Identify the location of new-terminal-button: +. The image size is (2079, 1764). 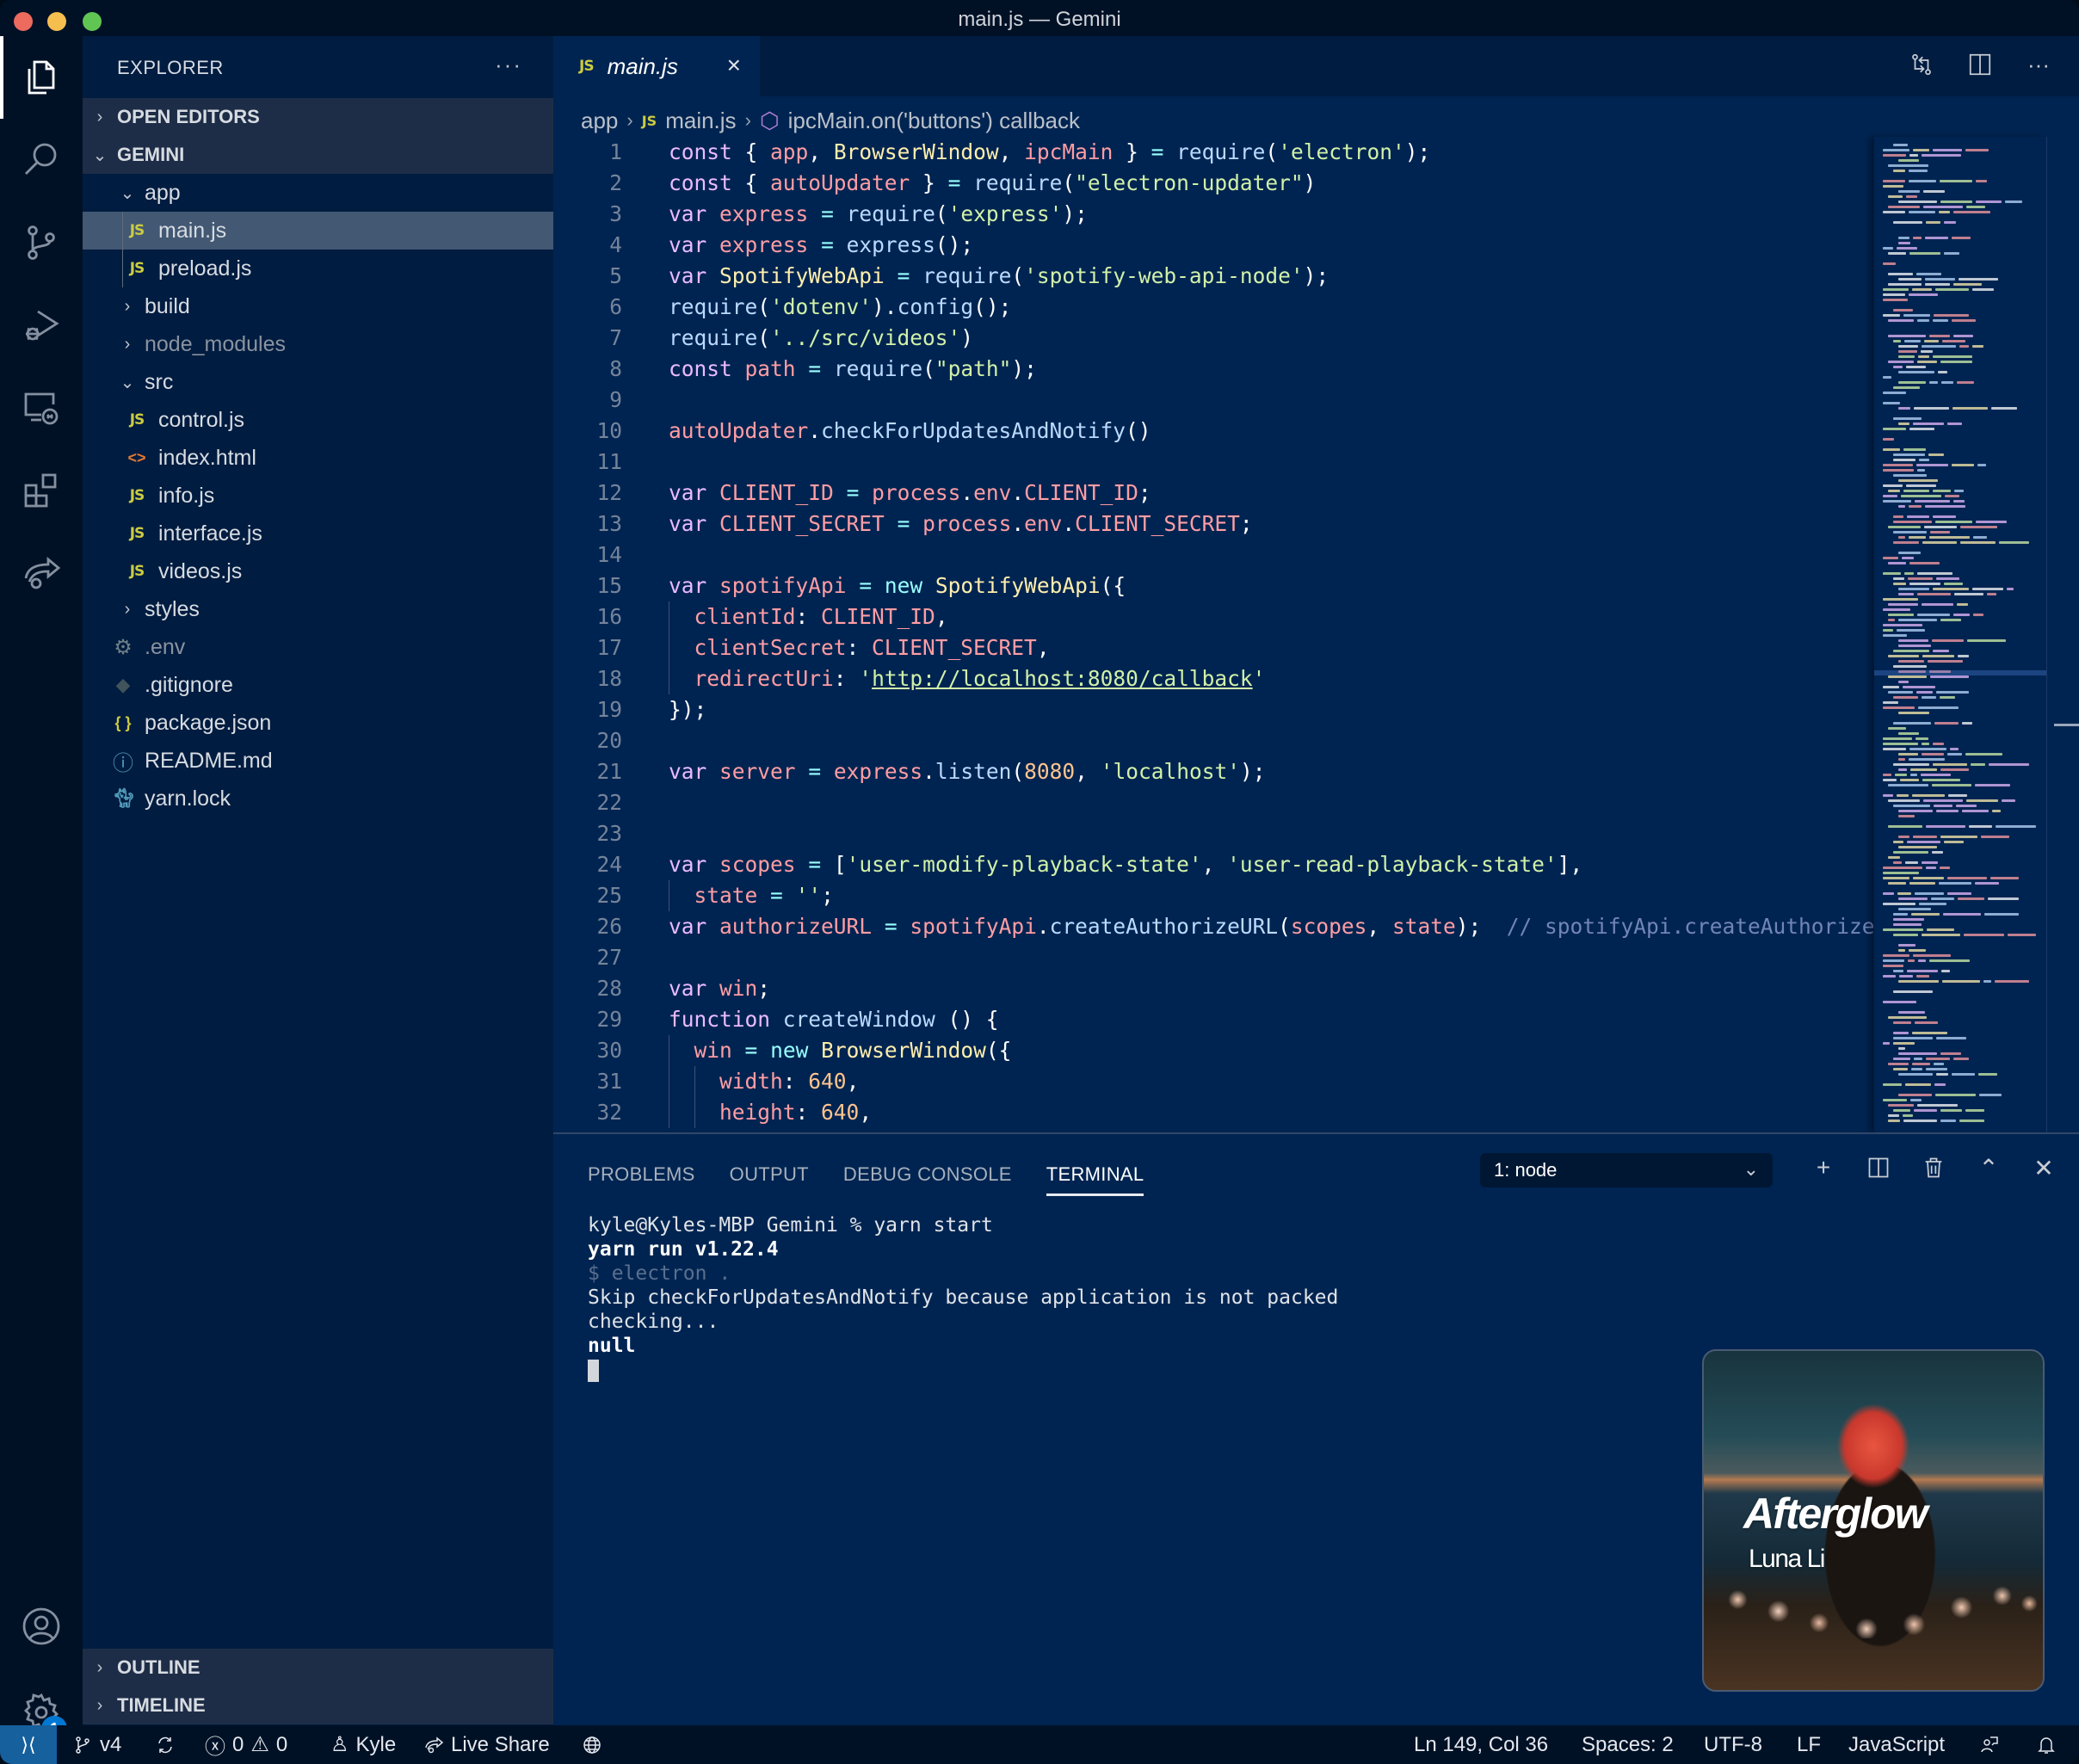
(1823, 1167).